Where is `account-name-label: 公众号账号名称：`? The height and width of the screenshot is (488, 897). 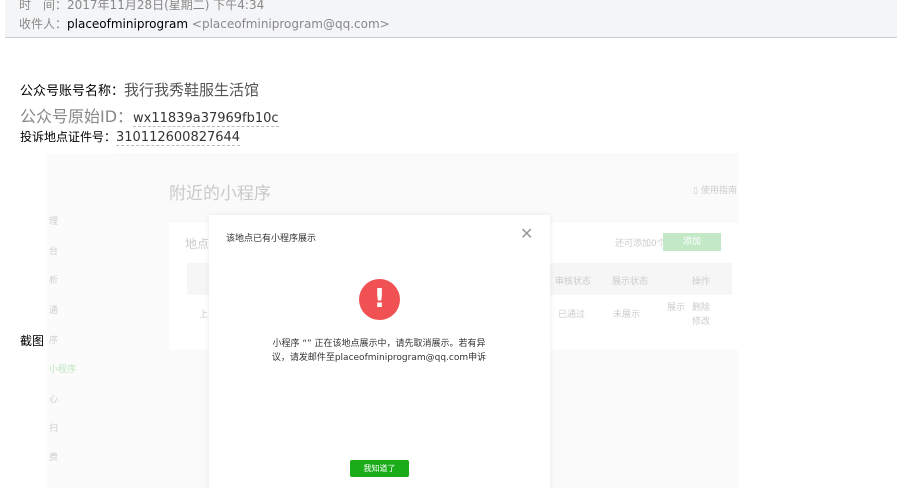
account-name-label: 公众号账号名称： is located at coordinates (72, 91).